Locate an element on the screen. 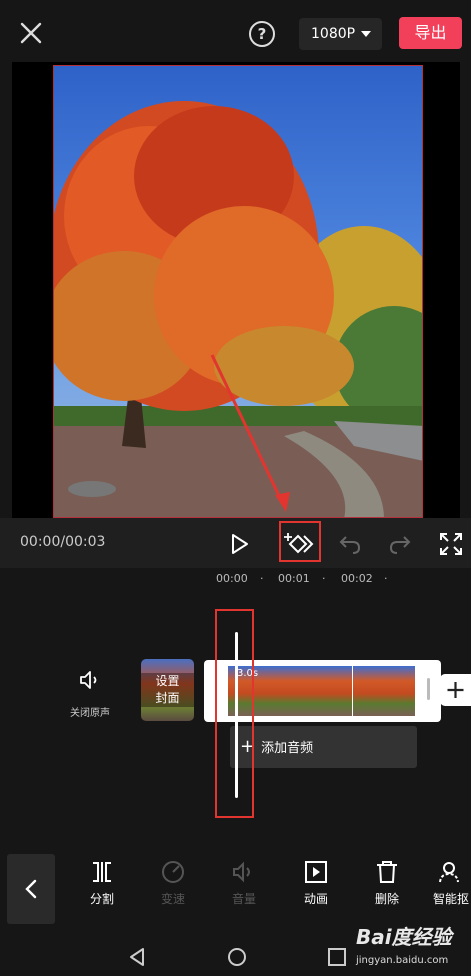  delete-icon is located at coordinates (387, 872).